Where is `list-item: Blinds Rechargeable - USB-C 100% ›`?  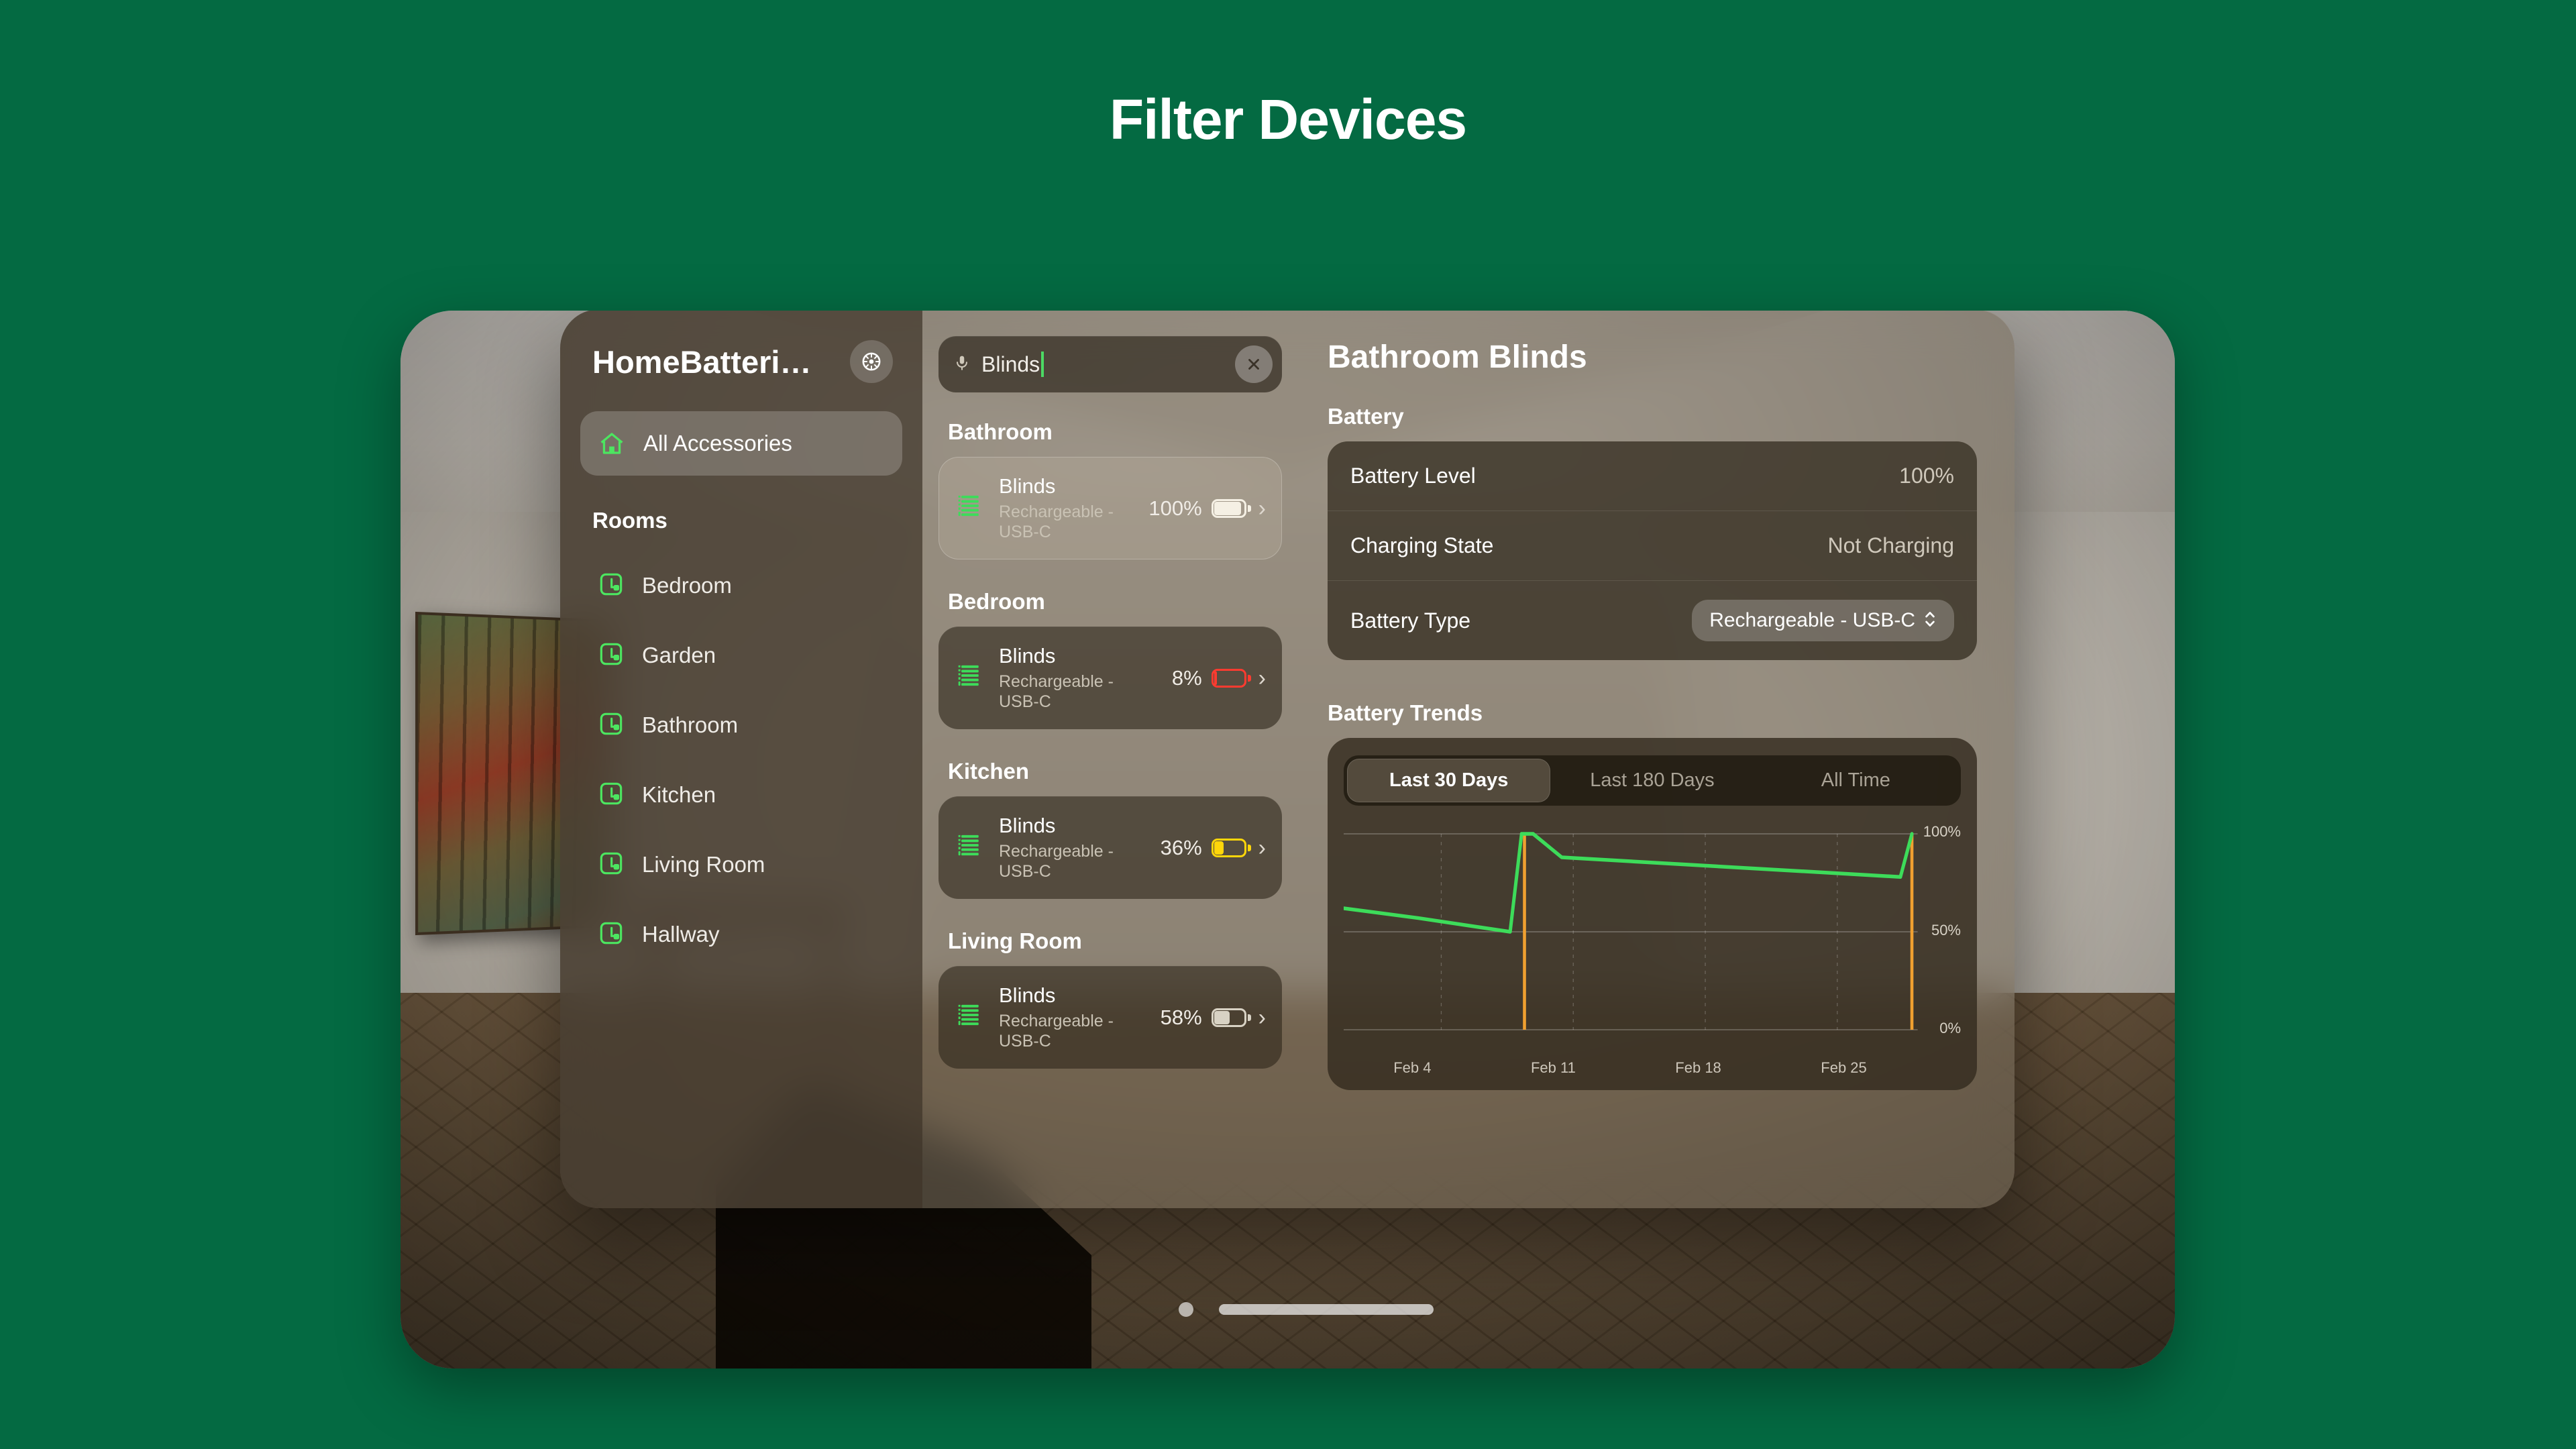 list-item: Blinds Rechargeable - USB-C 100% › is located at coordinates (1110, 508).